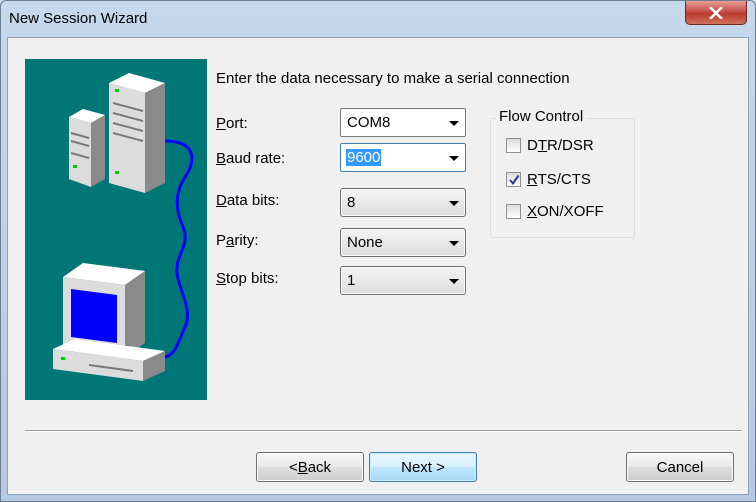 The image size is (756, 502). I want to click on stop-bits-value: 1, so click(351, 280).